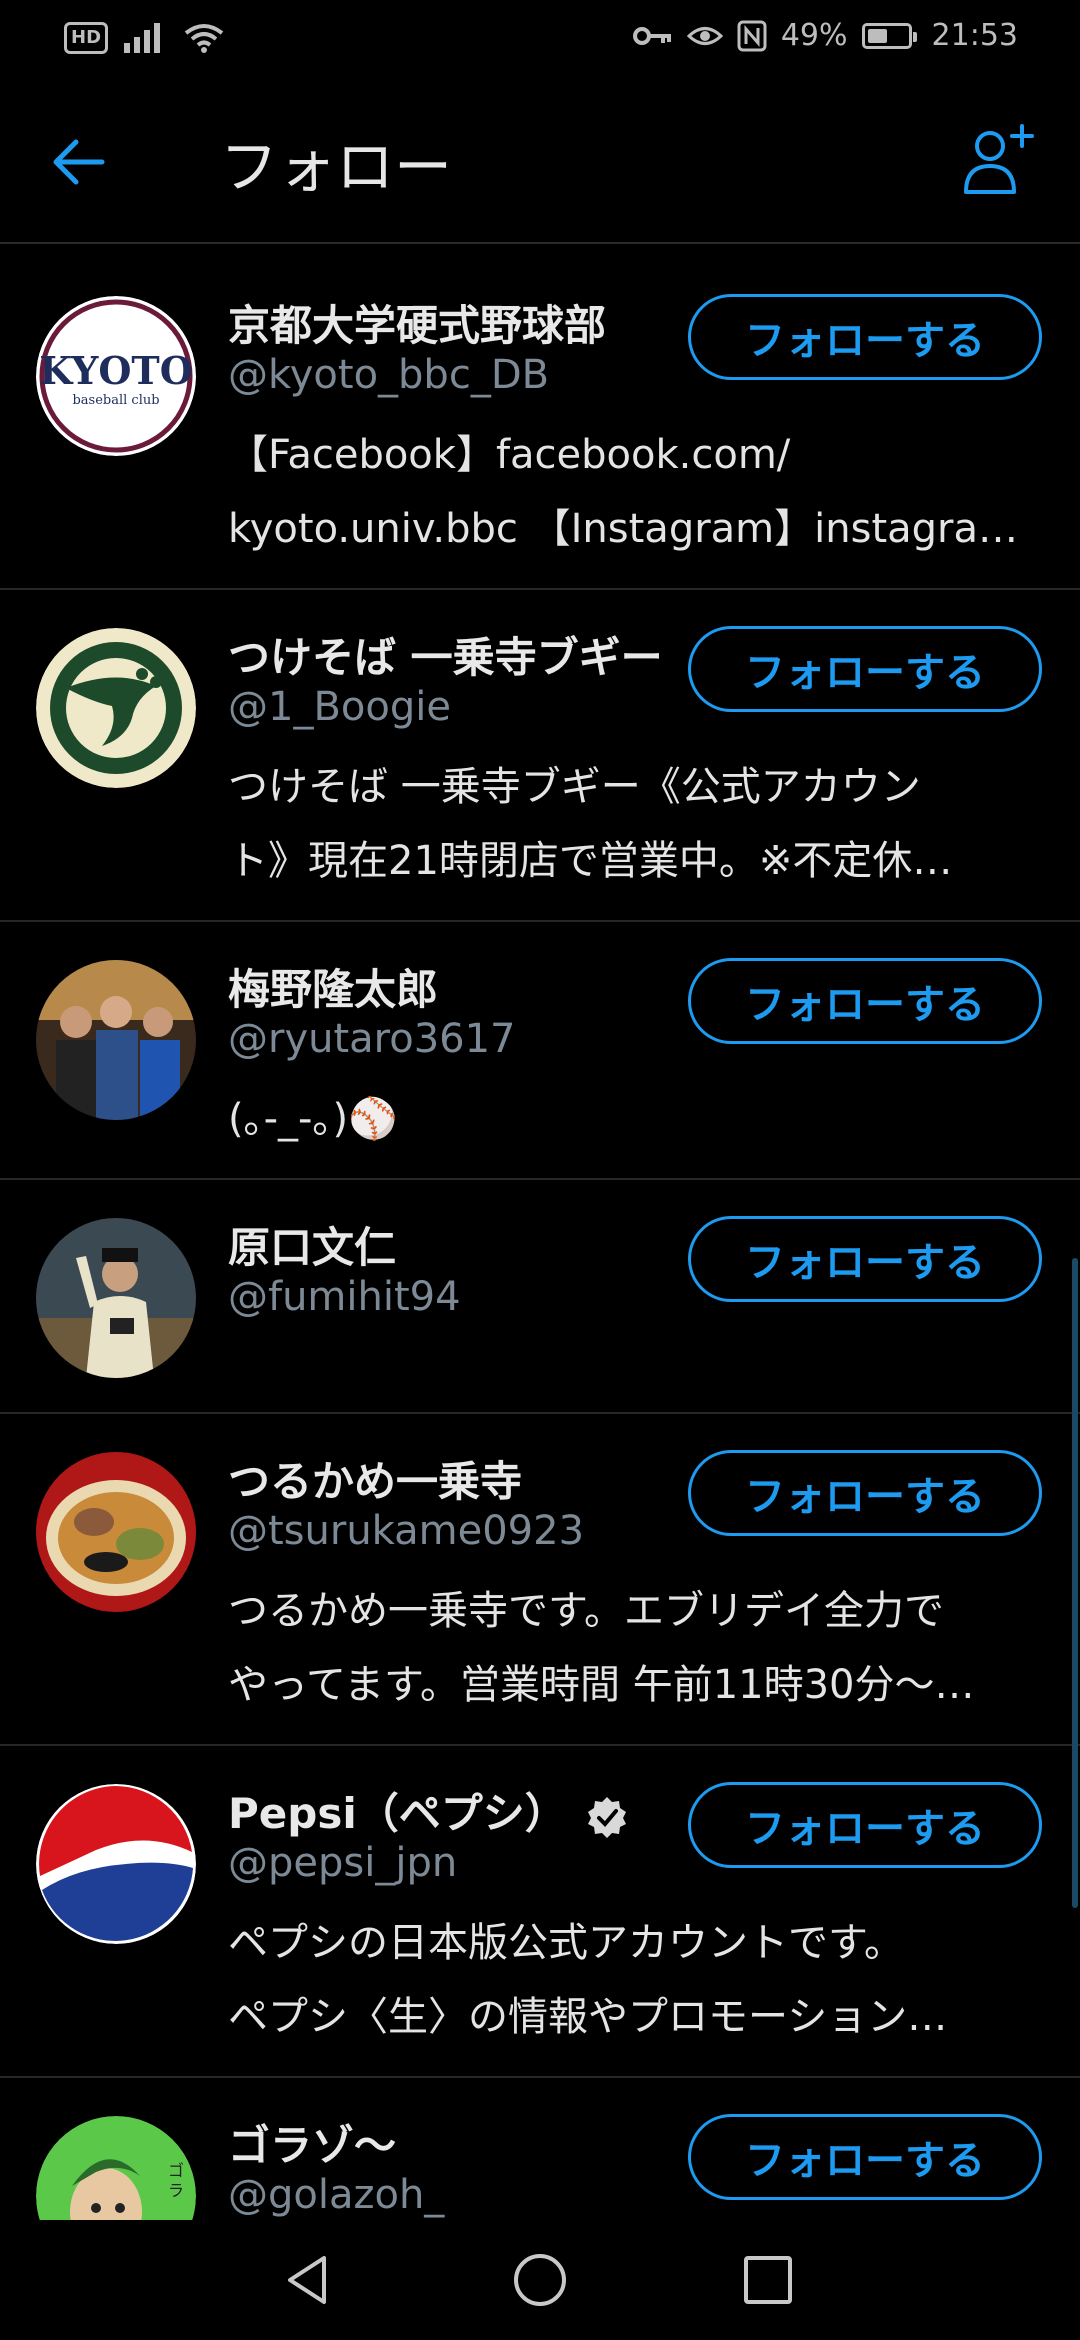 Image resolution: width=1080 pixels, height=2340 pixels. What do you see at coordinates (142, 38) in the screenshot?
I see `signal-icon` at bounding box center [142, 38].